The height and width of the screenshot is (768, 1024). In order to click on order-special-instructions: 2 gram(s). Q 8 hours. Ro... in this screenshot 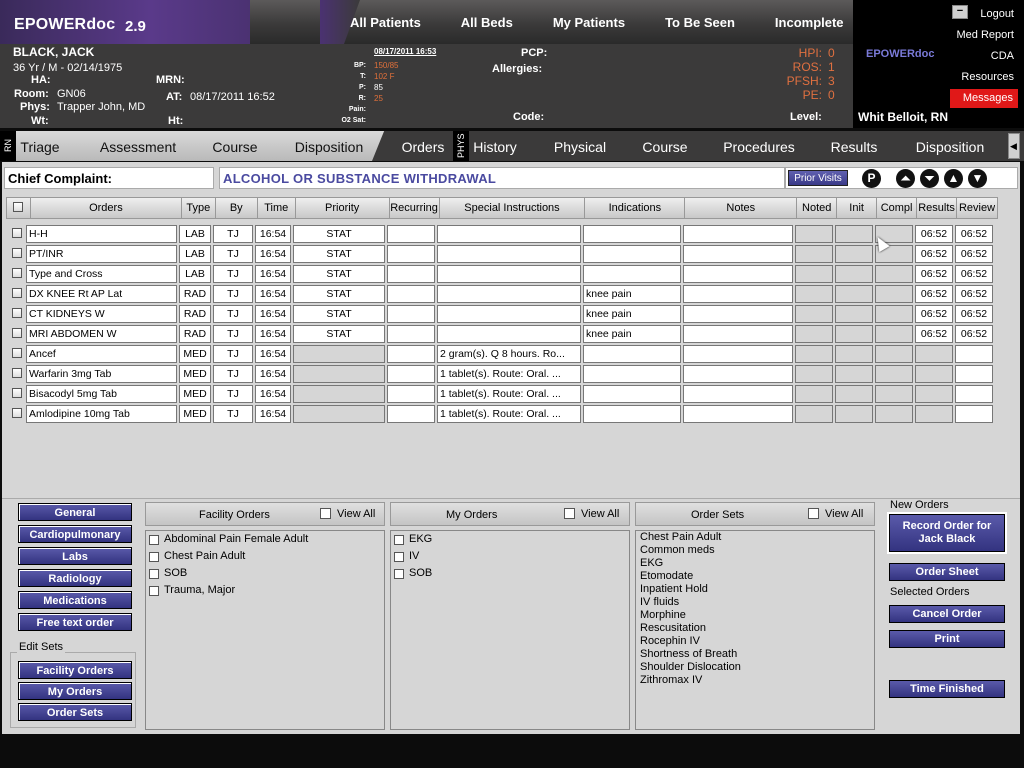, I will do `click(509, 354)`.